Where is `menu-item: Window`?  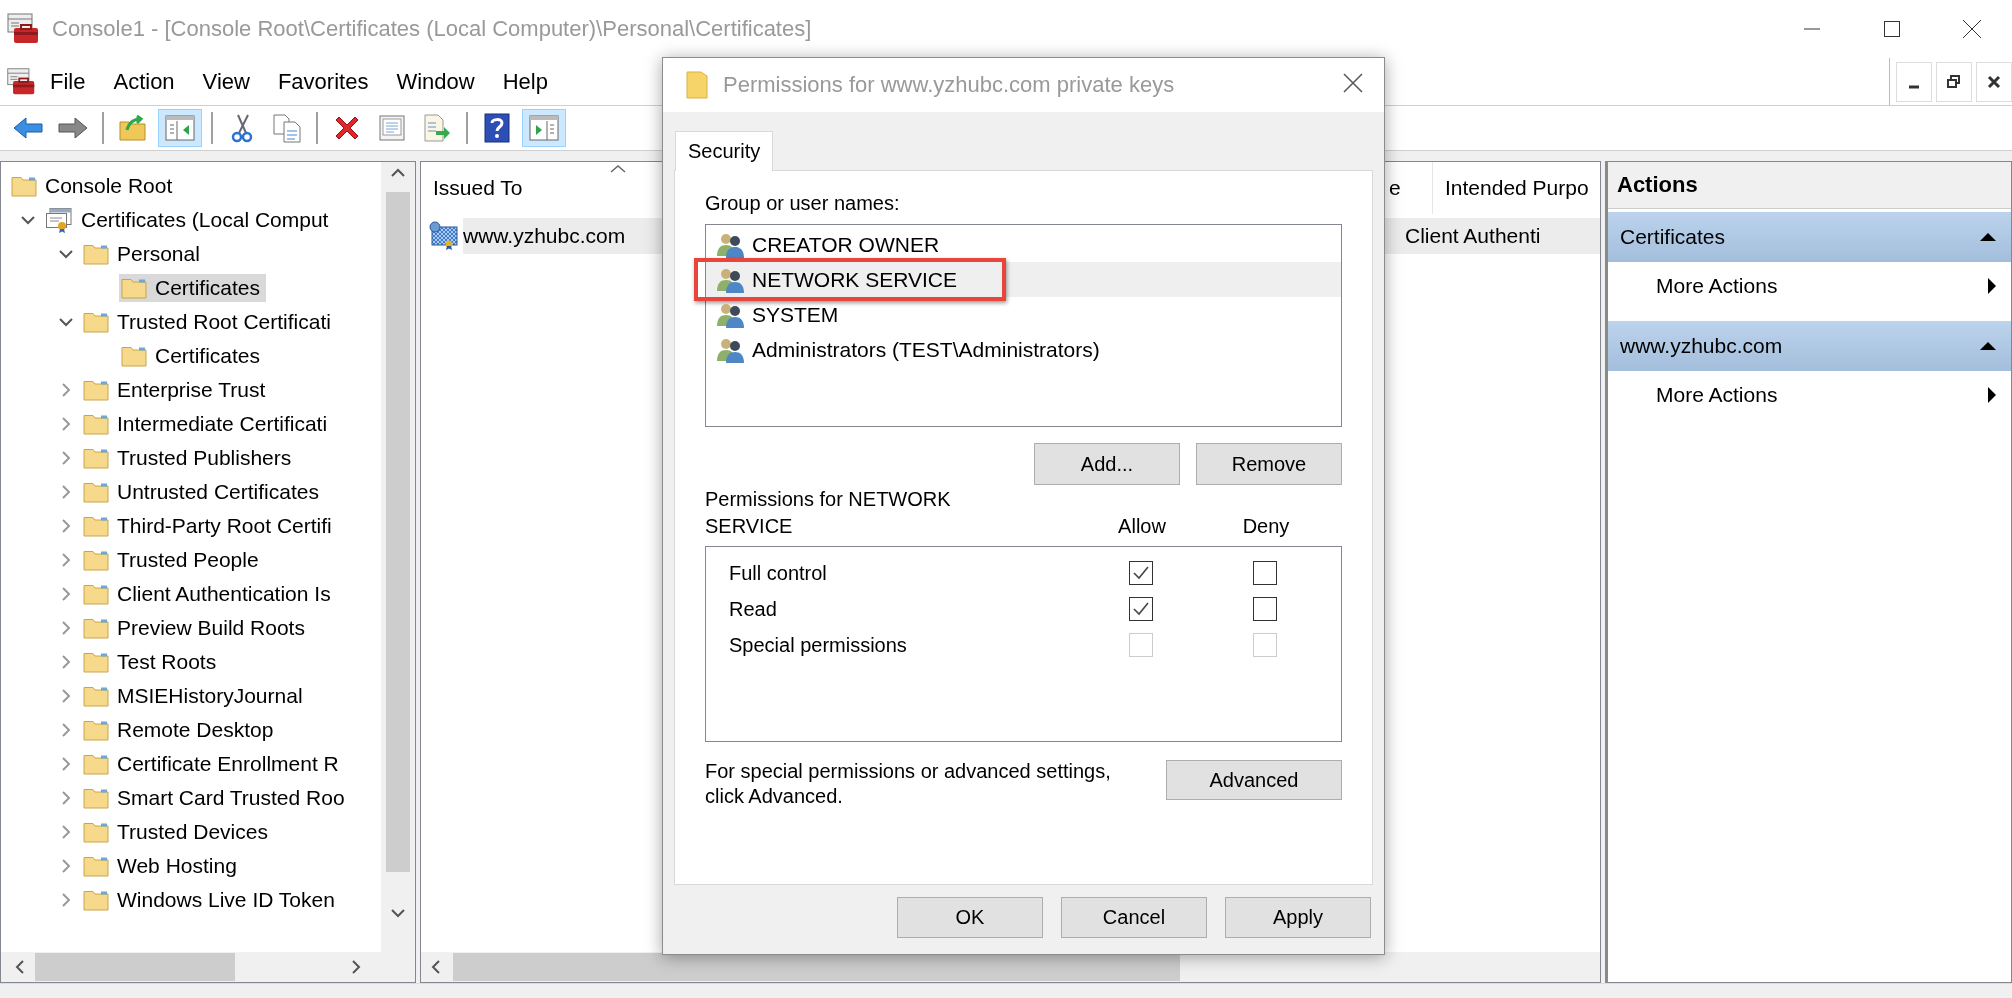
menu-item: Window is located at coordinates (435, 81).